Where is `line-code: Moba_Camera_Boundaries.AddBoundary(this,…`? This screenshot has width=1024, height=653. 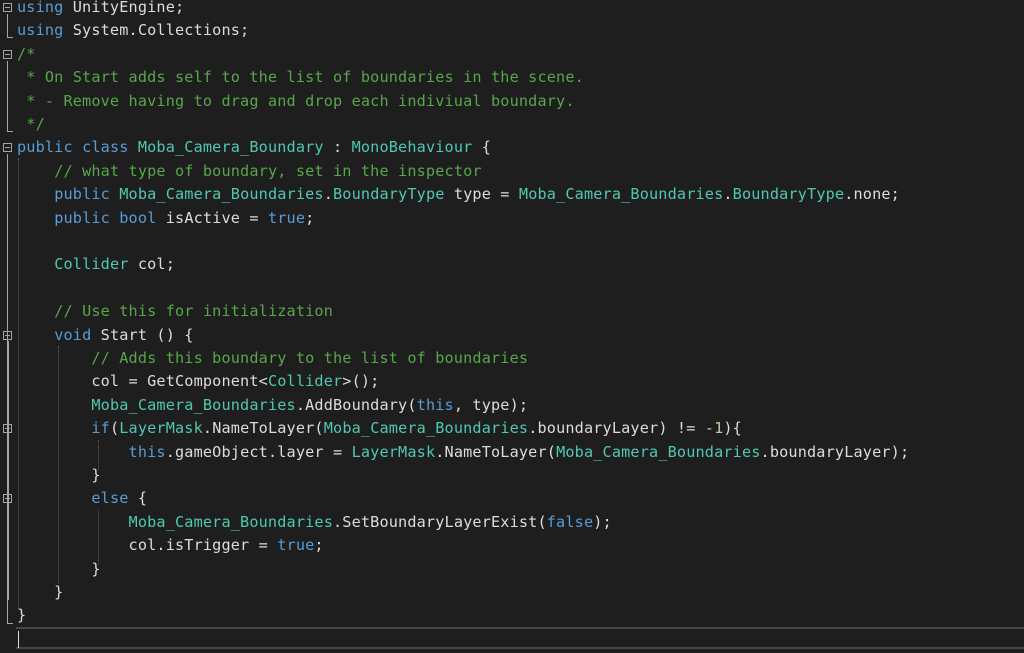 line-code: Moba_Camera_Boundaries.AddBoundary(this,… is located at coordinates (272, 405).